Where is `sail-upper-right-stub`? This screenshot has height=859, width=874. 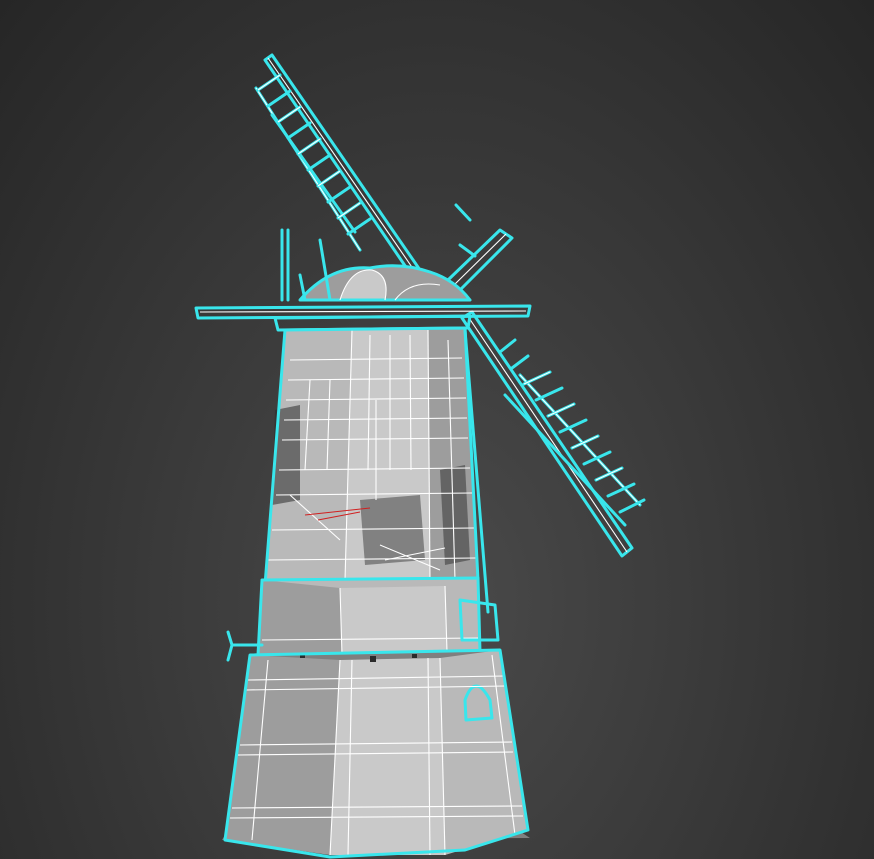 sail-upper-right-stub is located at coordinates (480, 247).